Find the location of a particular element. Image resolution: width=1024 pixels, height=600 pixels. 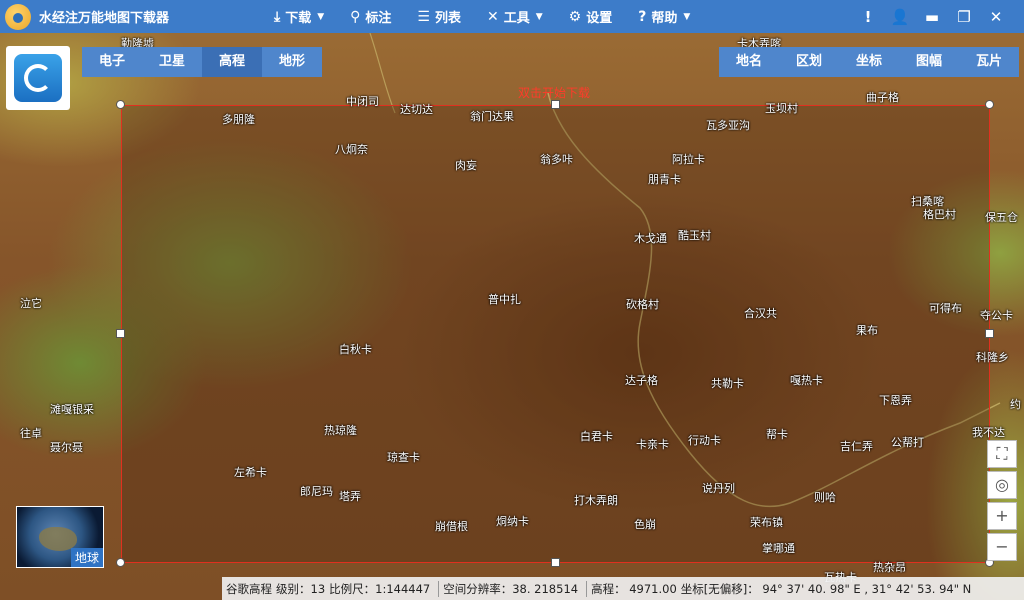

fullscreen-icon: ⛶ is located at coordinates (1002, 454).